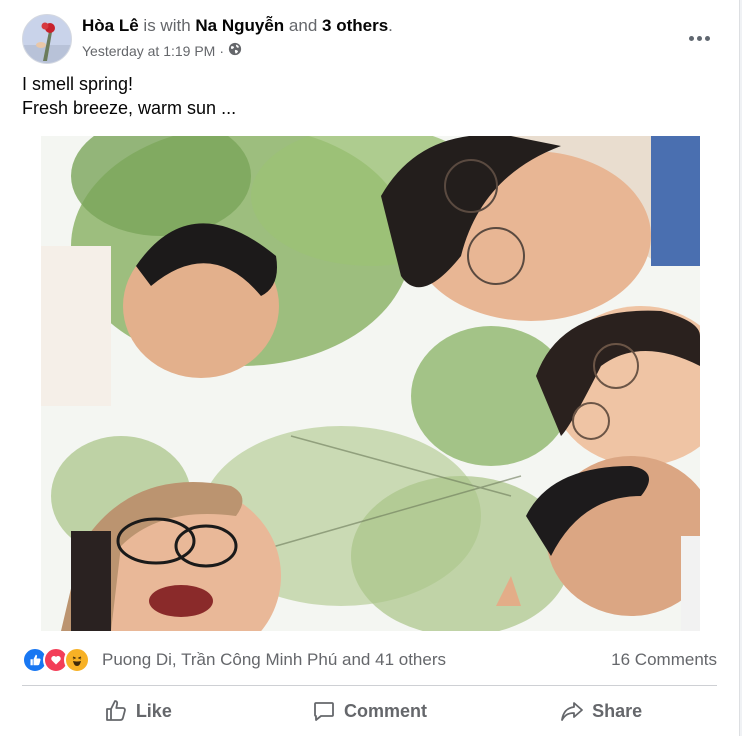  Describe the element at coordinates (355, 25) in the screenshot. I see `tagged-others: 3 others` at that location.